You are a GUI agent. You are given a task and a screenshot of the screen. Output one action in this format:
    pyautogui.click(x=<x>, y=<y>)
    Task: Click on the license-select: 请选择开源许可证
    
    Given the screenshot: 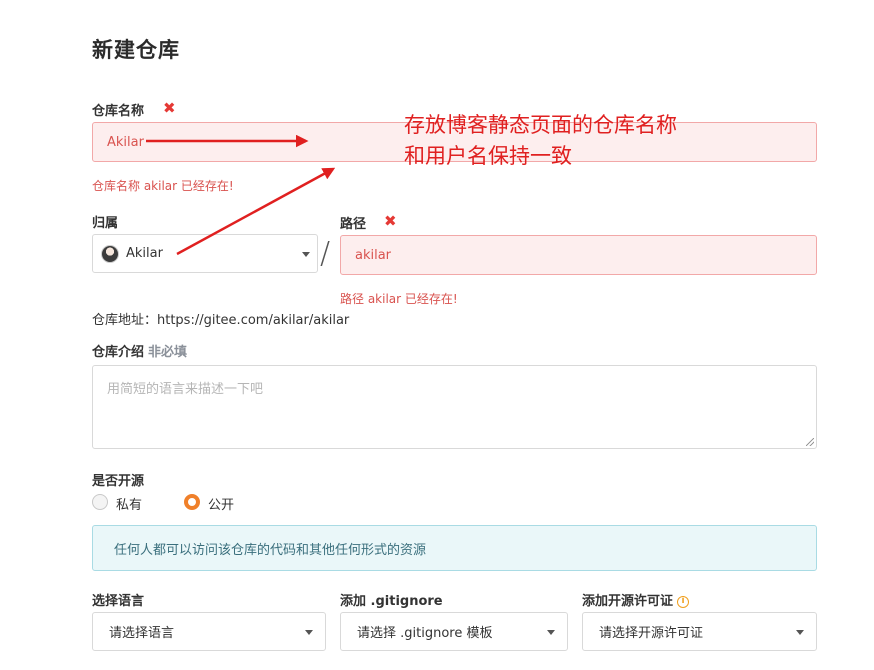 What is the action you would take?
    pyautogui.click(x=699, y=631)
    